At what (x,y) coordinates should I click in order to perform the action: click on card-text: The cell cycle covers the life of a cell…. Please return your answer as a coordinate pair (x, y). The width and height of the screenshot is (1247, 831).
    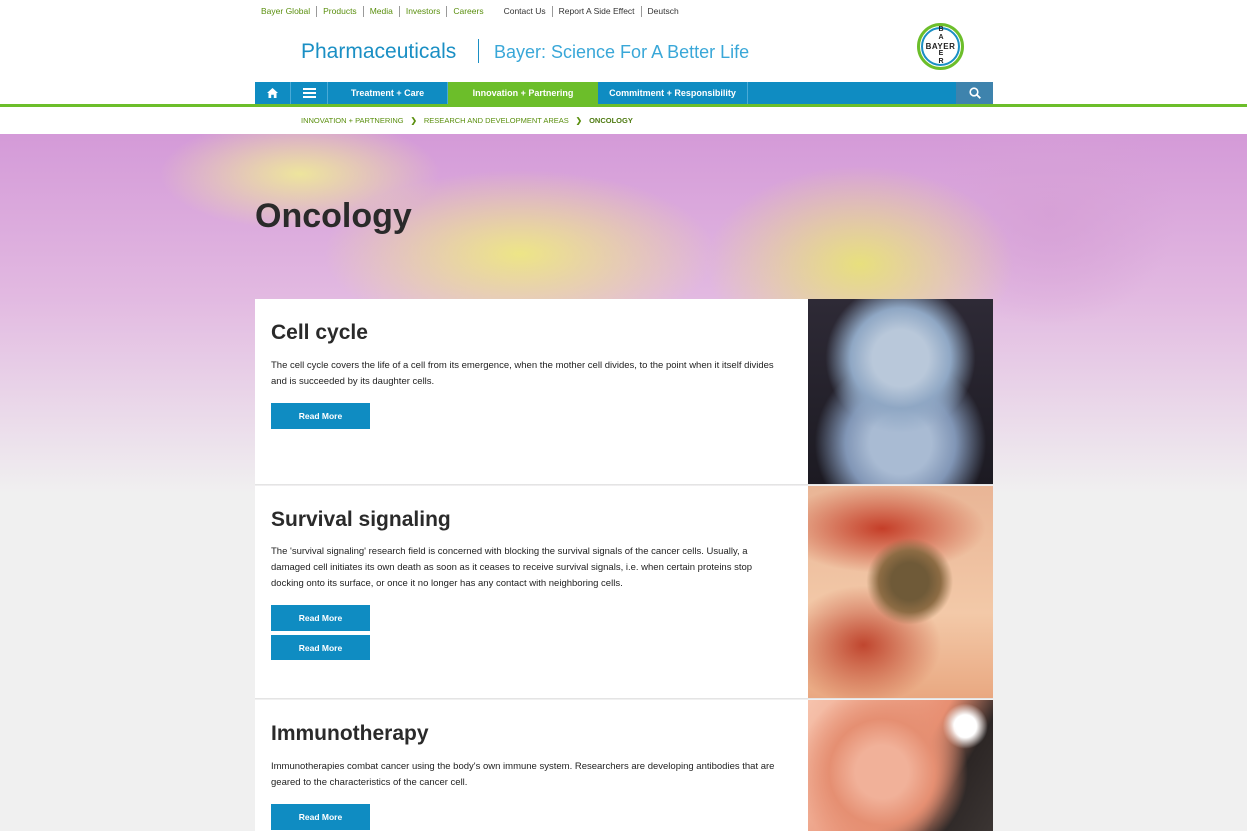
    Looking at the image, I should click on (522, 373).